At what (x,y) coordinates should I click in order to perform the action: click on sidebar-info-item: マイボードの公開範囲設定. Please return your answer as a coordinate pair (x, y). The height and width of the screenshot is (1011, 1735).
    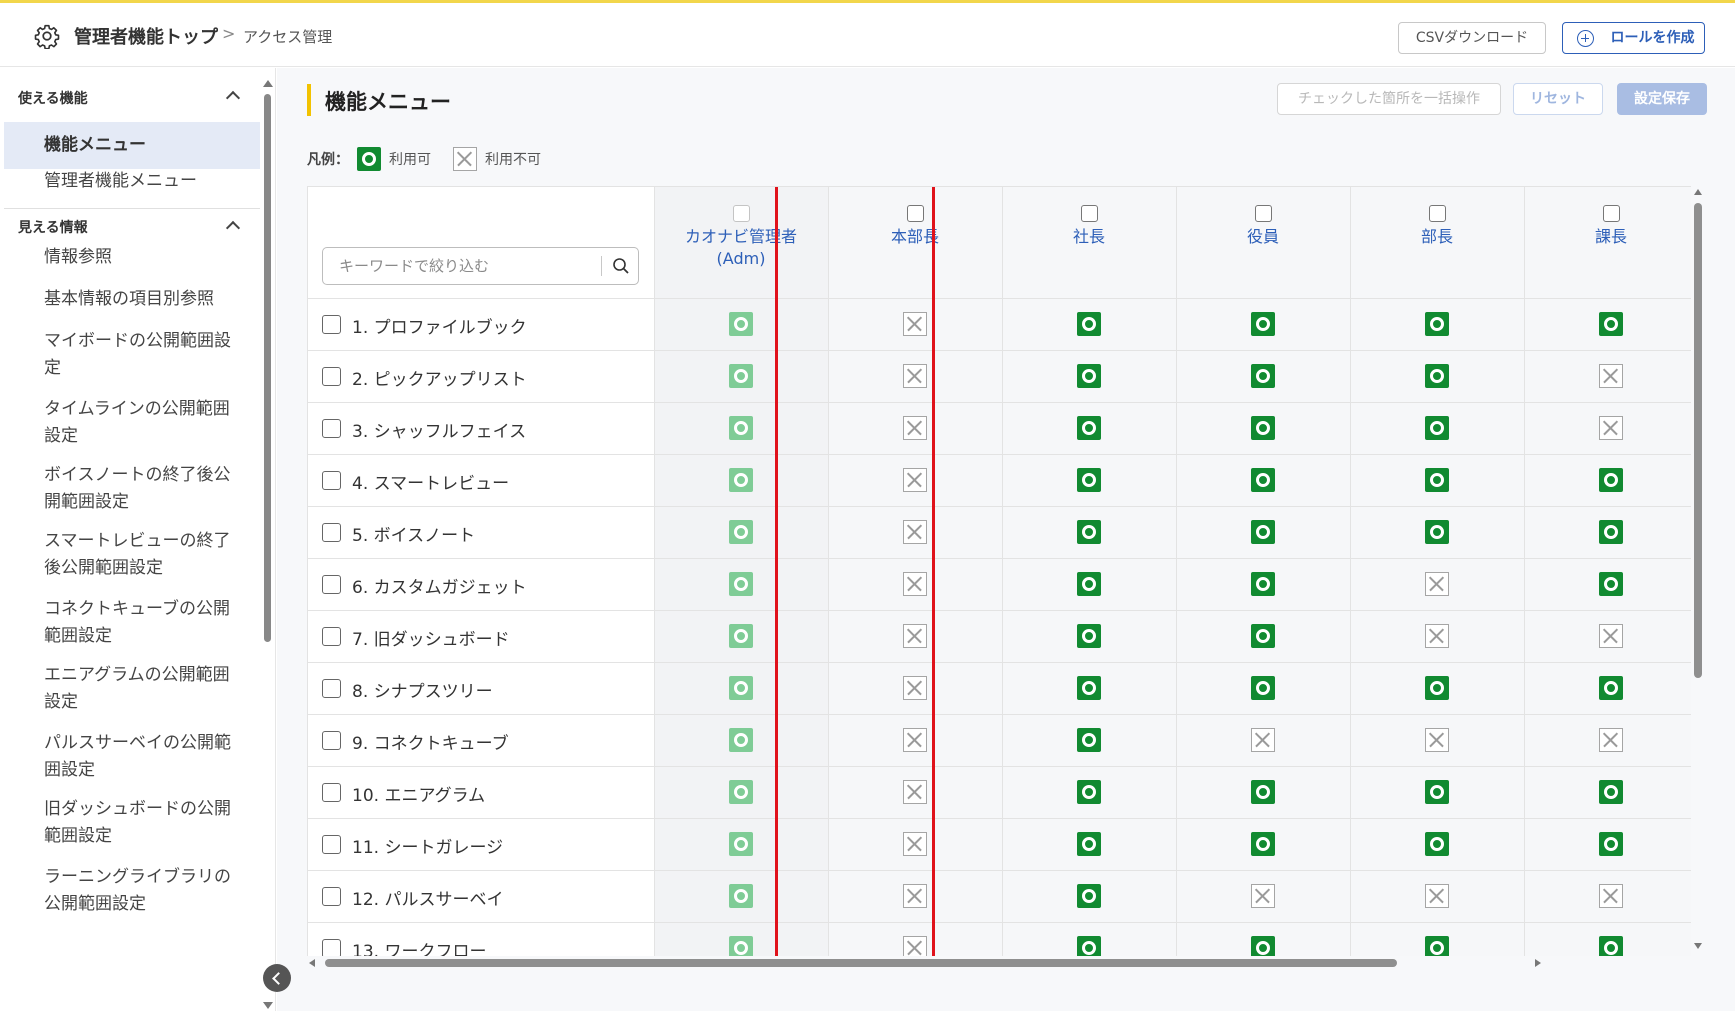
    Looking at the image, I should click on (132, 355).